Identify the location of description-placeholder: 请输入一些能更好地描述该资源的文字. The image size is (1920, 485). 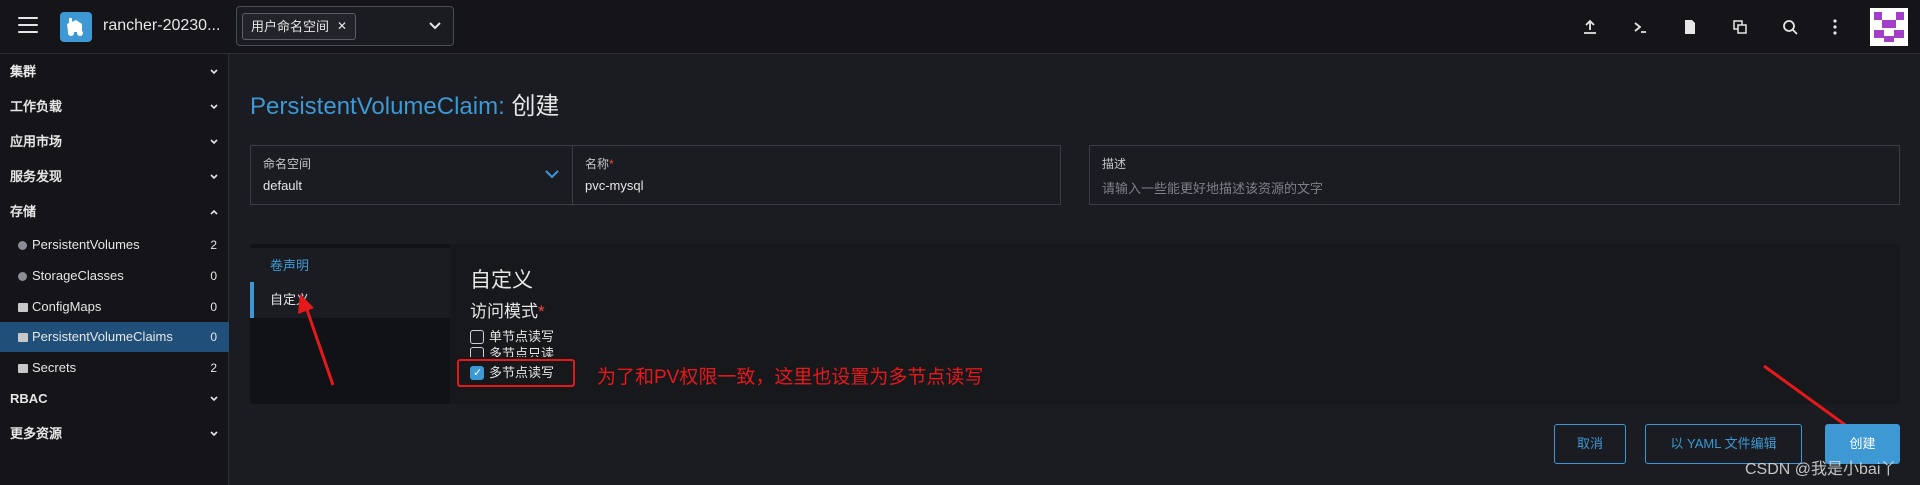
(1213, 188).